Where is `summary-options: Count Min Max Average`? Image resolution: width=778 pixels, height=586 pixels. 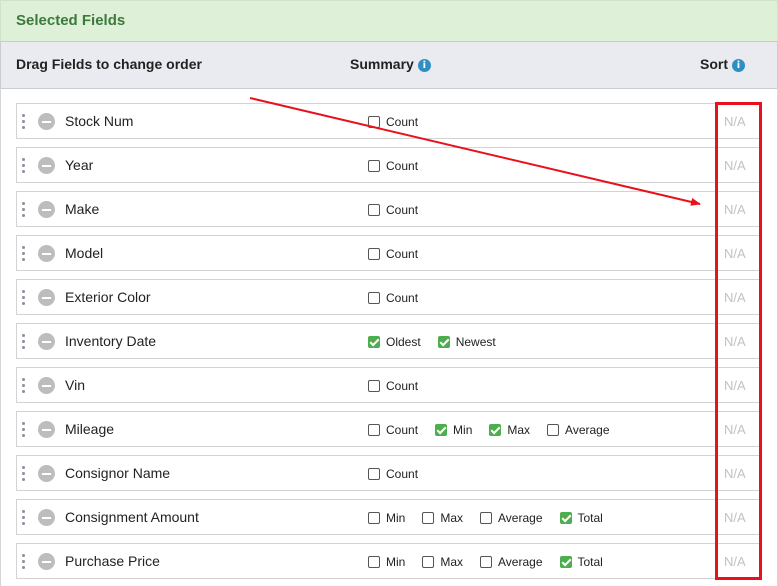
summary-options: Count Min Max Average is located at coordinates (497, 430).